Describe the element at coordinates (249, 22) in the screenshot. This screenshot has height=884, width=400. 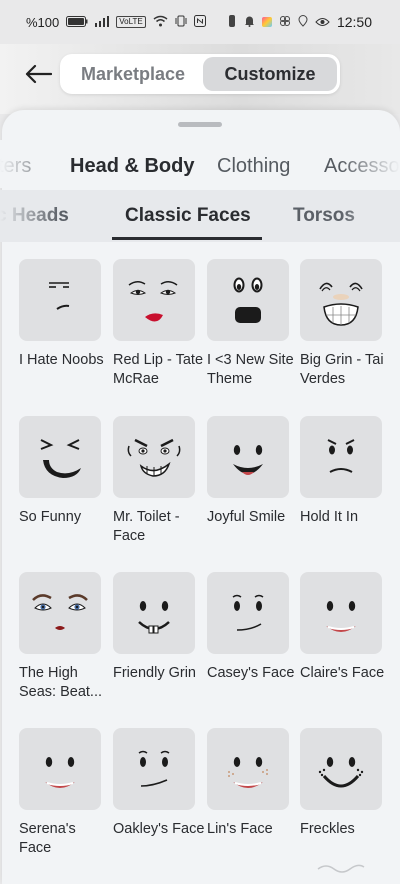
I see `notification-bell-icon` at that location.